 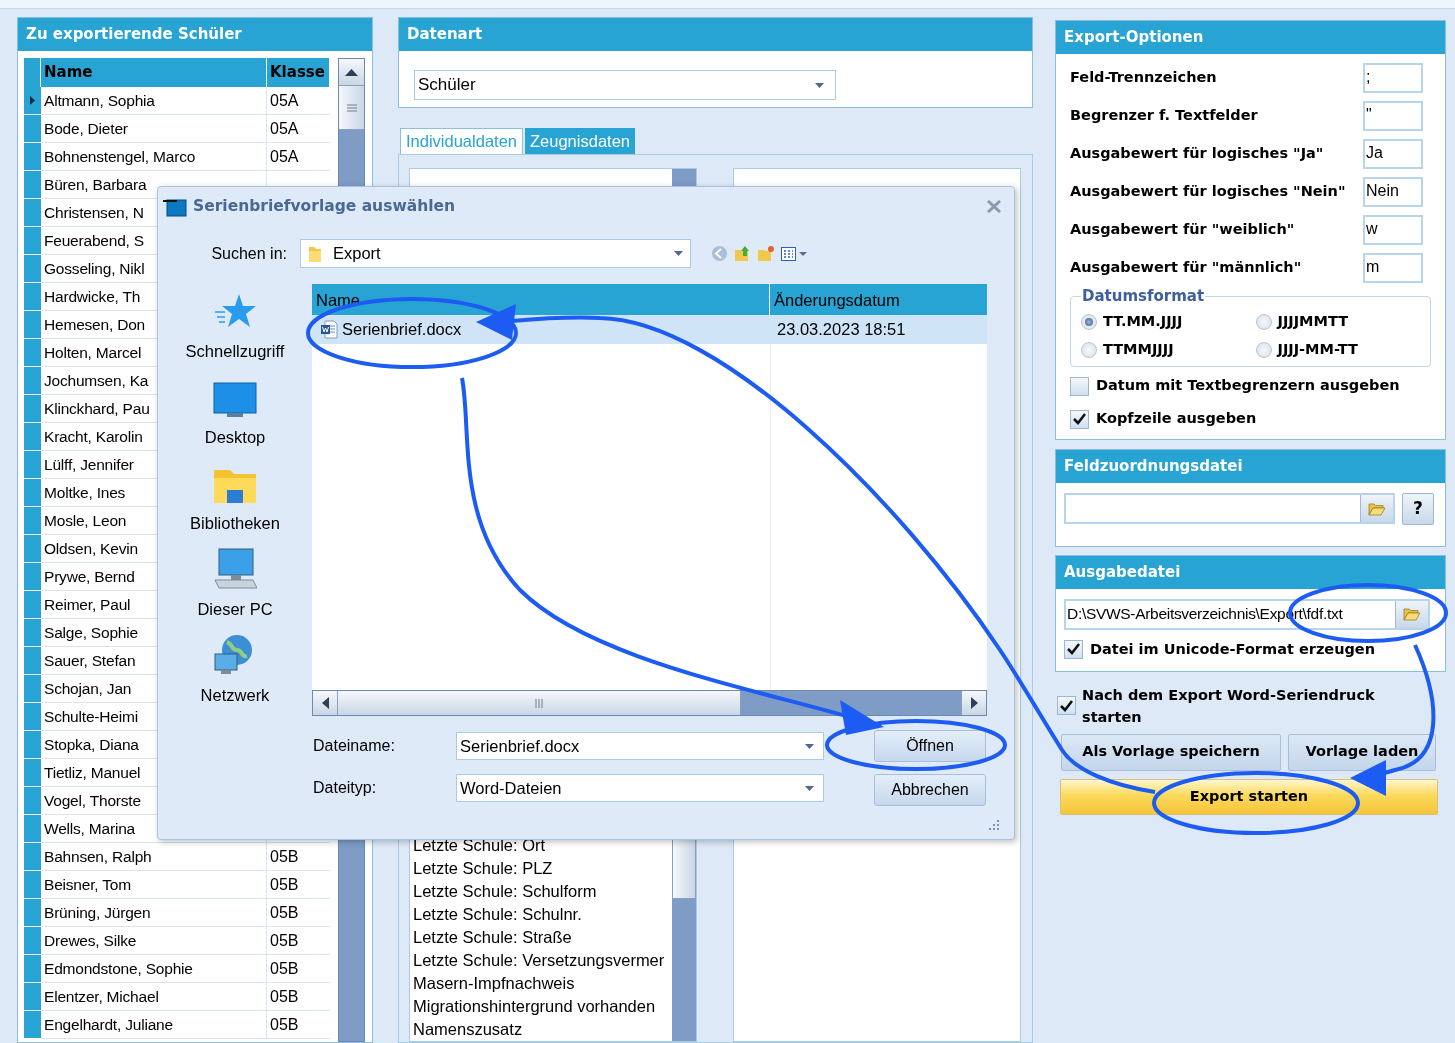 I want to click on dialog-button: Abbrechen, so click(x=930, y=790).